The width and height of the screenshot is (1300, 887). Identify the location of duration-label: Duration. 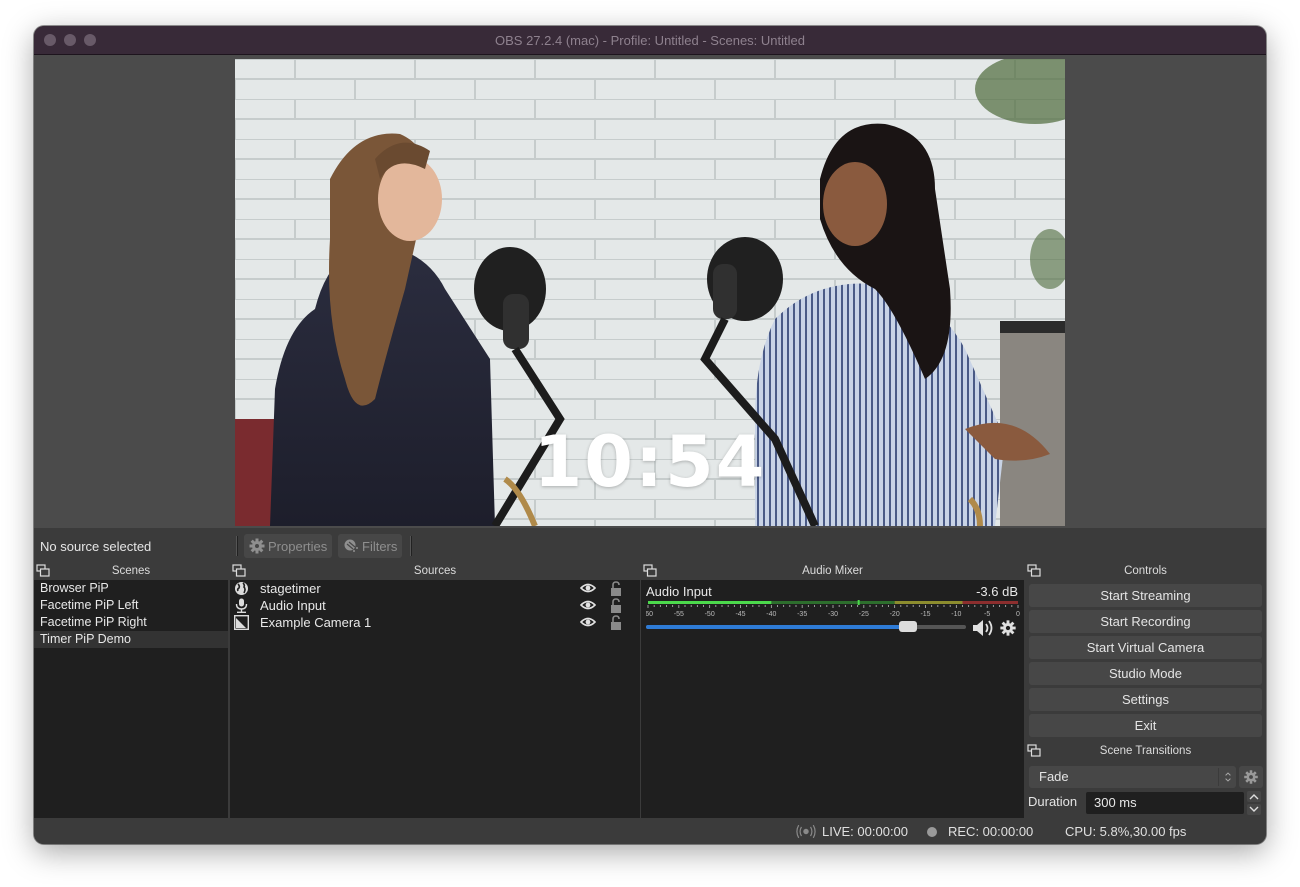
(1053, 801).